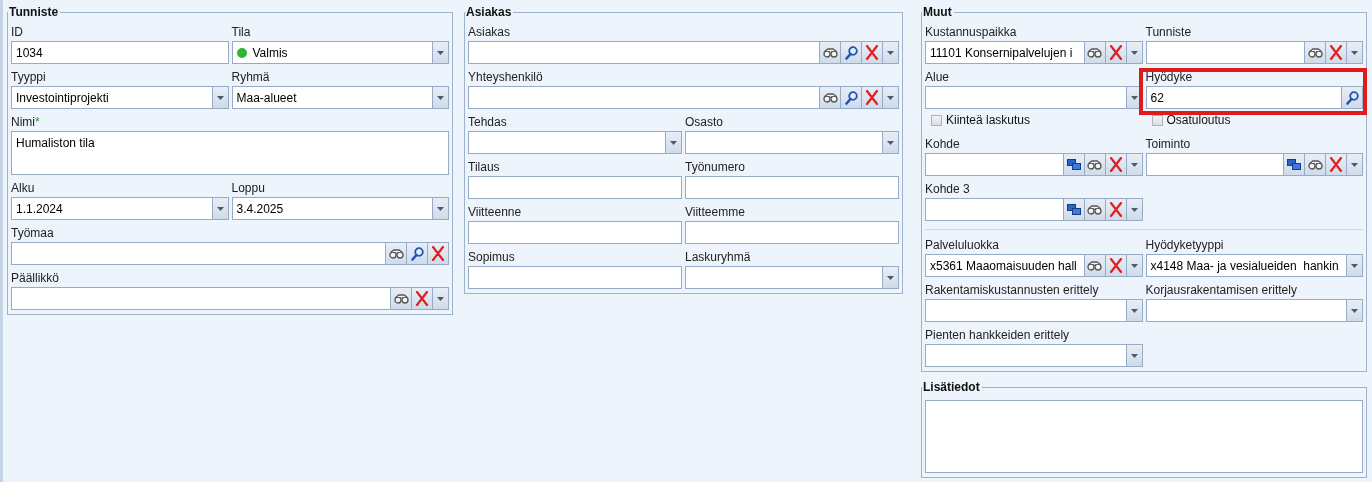 The image size is (1372, 482). Describe the element at coordinates (1184, 245) in the screenshot. I see `field-label: Hyödyketyyppi` at that location.